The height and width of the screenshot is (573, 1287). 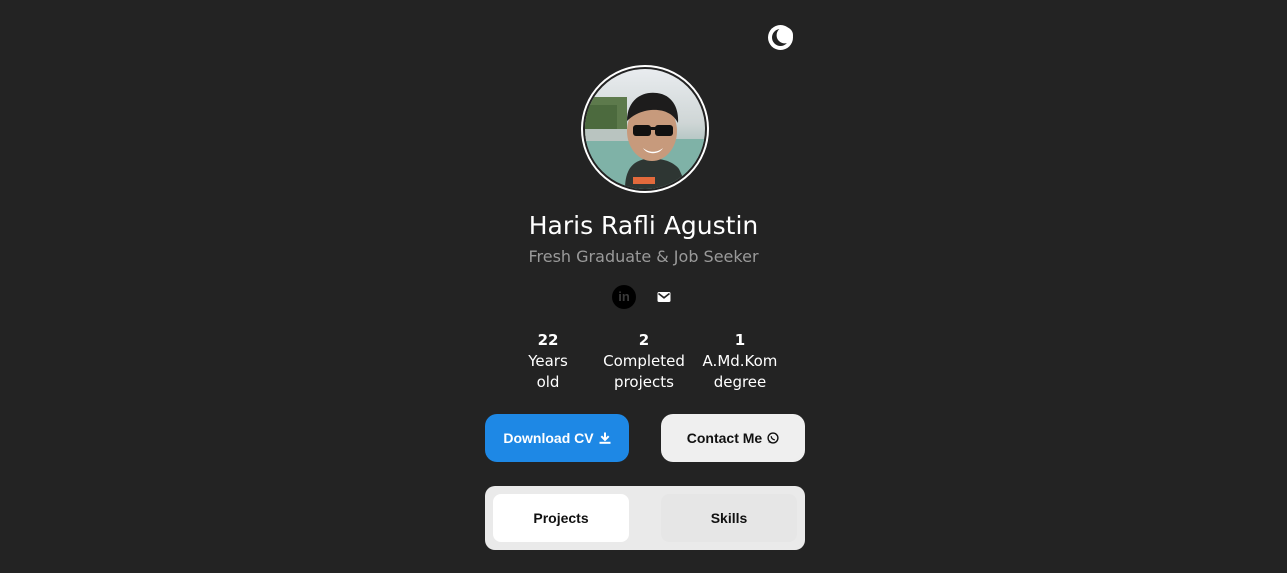 I want to click on stat-age: 22 Years old, so click(x=548, y=361).